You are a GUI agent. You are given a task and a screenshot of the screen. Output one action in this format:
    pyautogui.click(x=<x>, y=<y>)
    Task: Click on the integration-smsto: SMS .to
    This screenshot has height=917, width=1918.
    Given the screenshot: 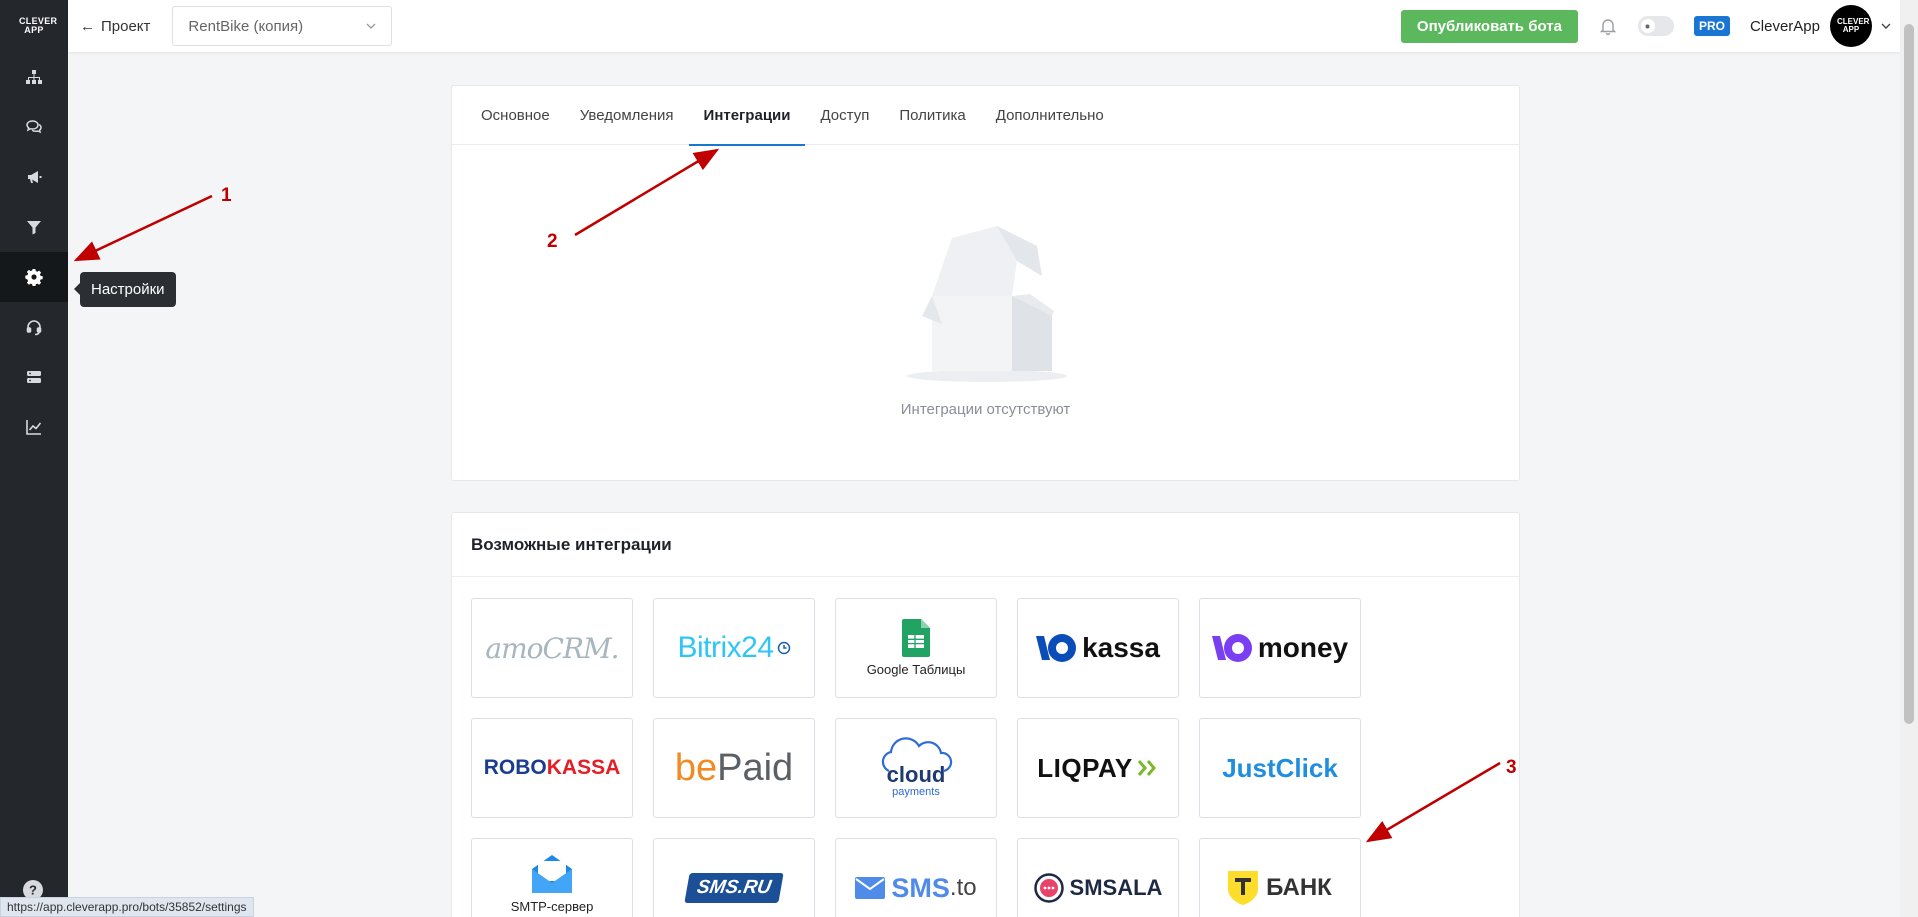 What is the action you would take?
    pyautogui.click(x=916, y=877)
    